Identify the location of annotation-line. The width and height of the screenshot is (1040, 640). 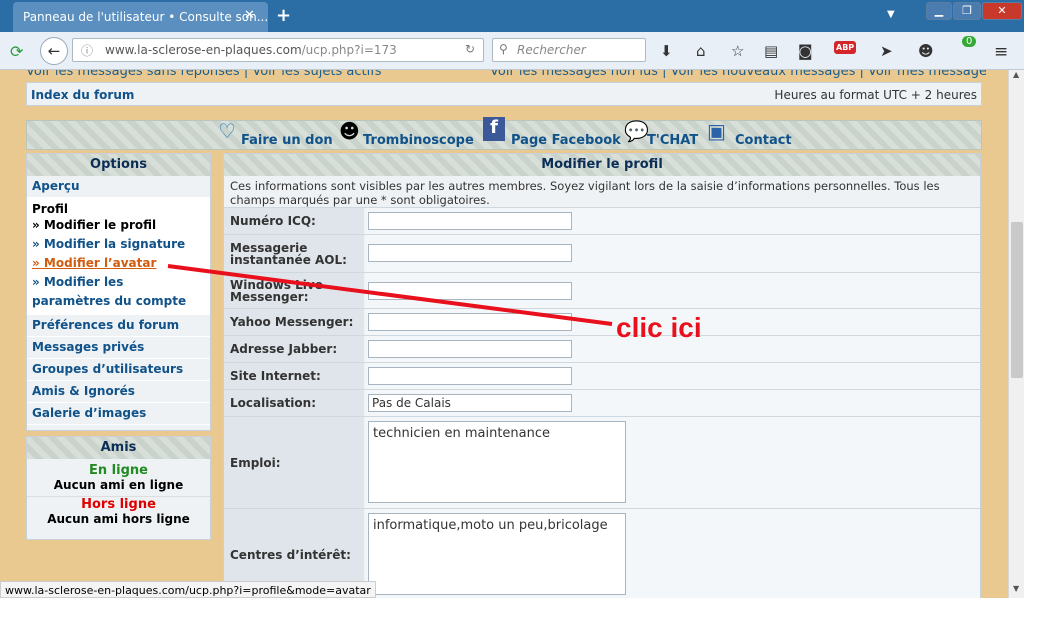
(390, 295).